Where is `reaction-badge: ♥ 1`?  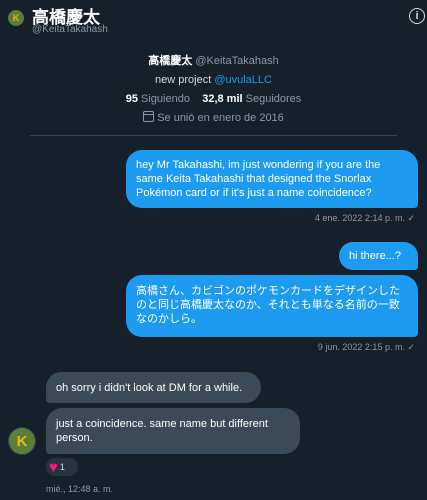 reaction-badge: ♥ 1 is located at coordinates (62, 467).